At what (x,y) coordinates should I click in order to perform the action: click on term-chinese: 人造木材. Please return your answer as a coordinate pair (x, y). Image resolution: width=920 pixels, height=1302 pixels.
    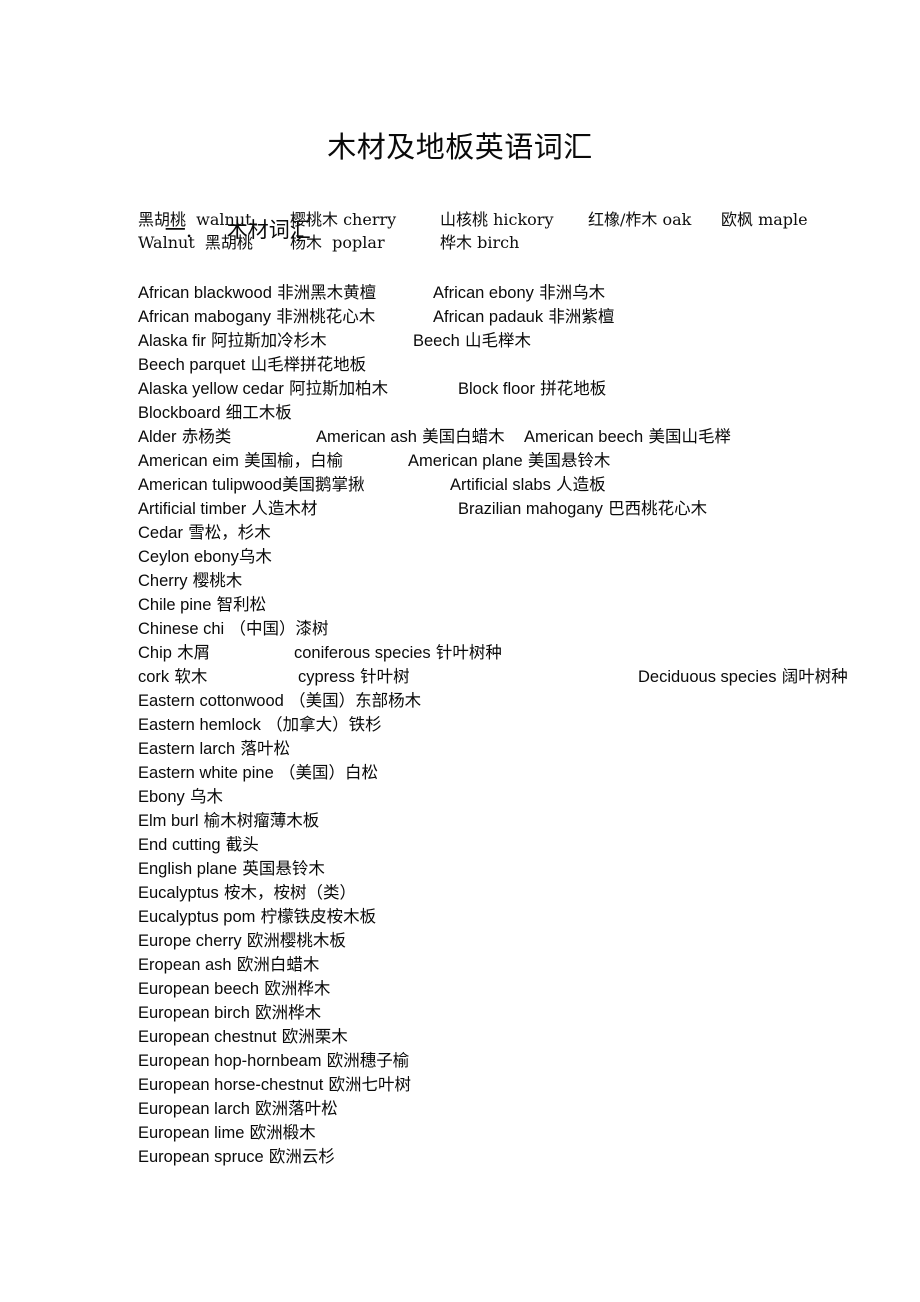
    Looking at the image, I should click on (282, 508).